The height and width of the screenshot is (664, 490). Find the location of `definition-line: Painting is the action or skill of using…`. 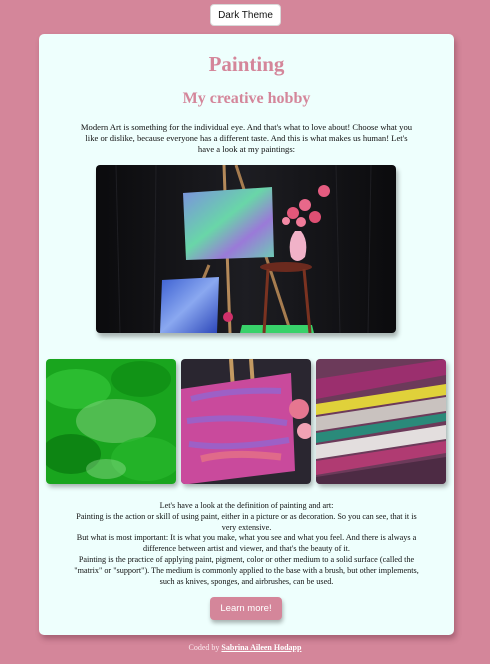

definition-line: Painting is the action or skill of using… is located at coordinates (246, 521).